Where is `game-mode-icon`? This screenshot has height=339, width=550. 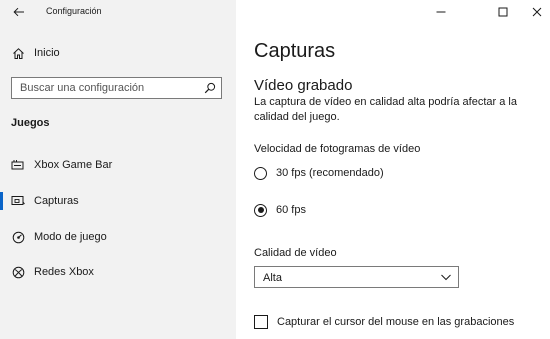 game-mode-icon is located at coordinates (18, 237).